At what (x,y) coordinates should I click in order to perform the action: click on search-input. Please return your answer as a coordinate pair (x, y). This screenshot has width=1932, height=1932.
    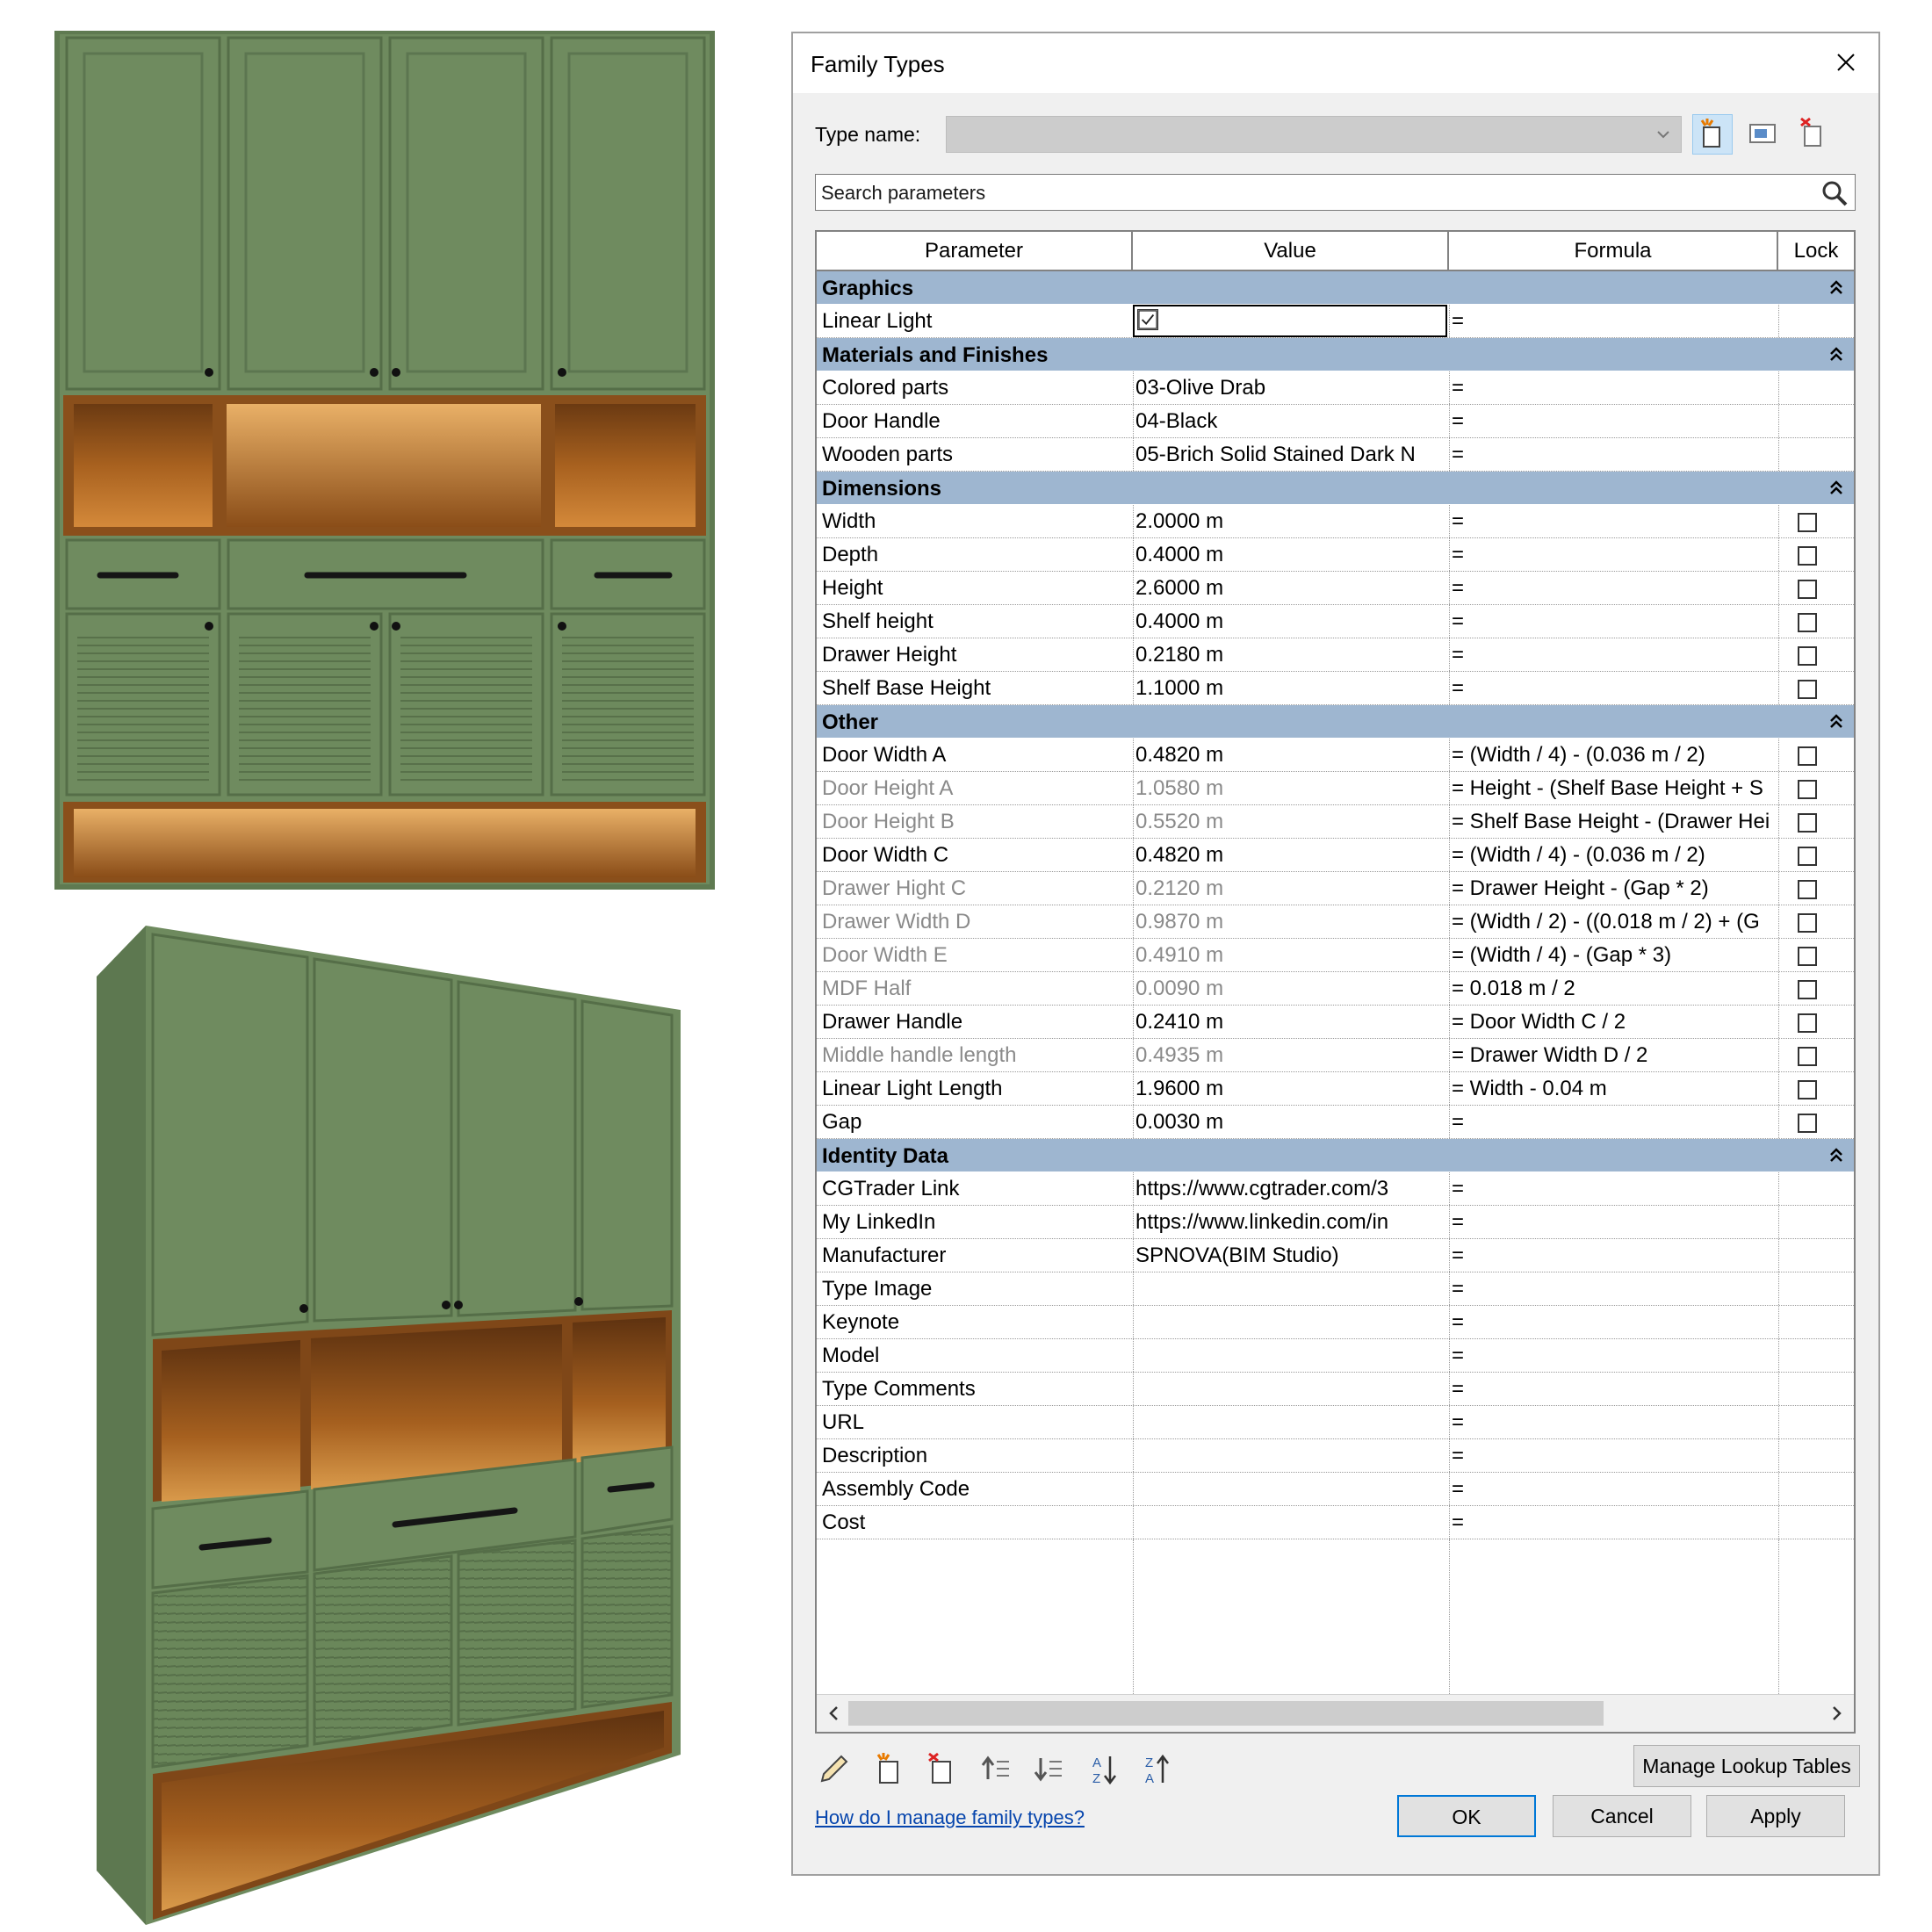
    Looking at the image, I should click on (1312, 193).